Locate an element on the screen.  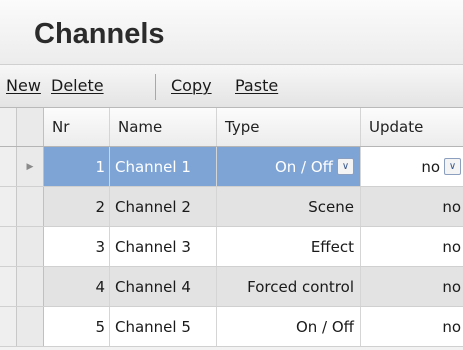
table-row-1: ▶ 1 Channel 1 On / Off ∨ no ∨ is located at coordinates (231, 167).